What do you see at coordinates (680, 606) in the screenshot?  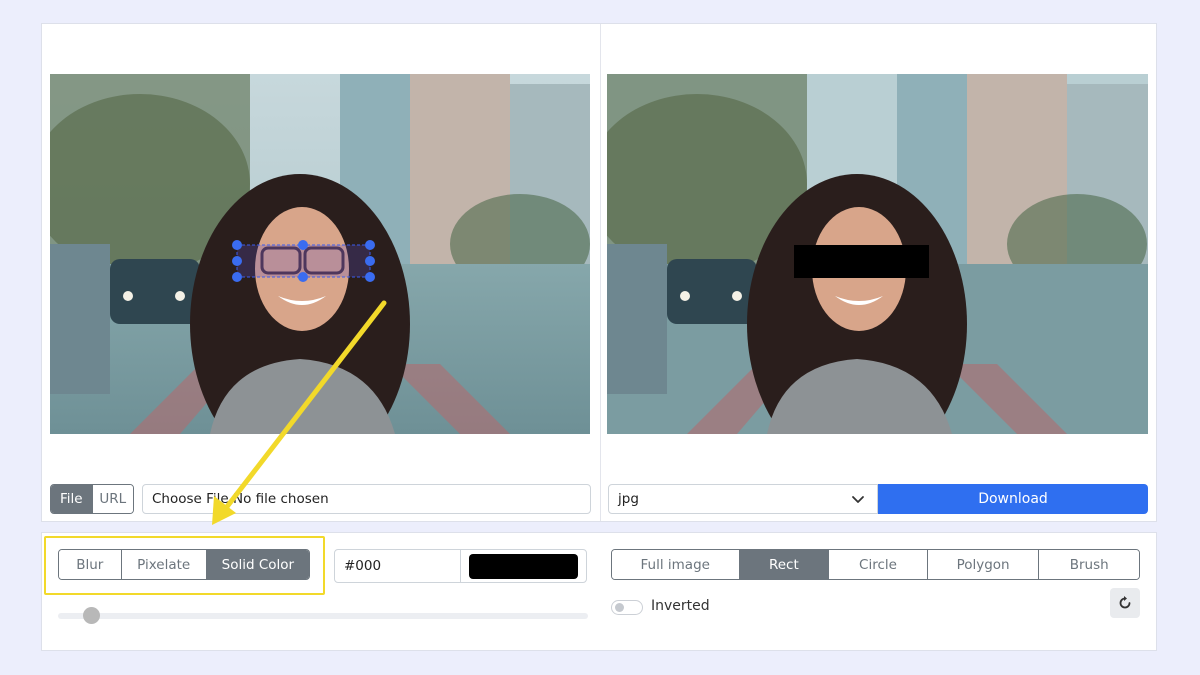 I see `inverted-label: Inverted` at bounding box center [680, 606].